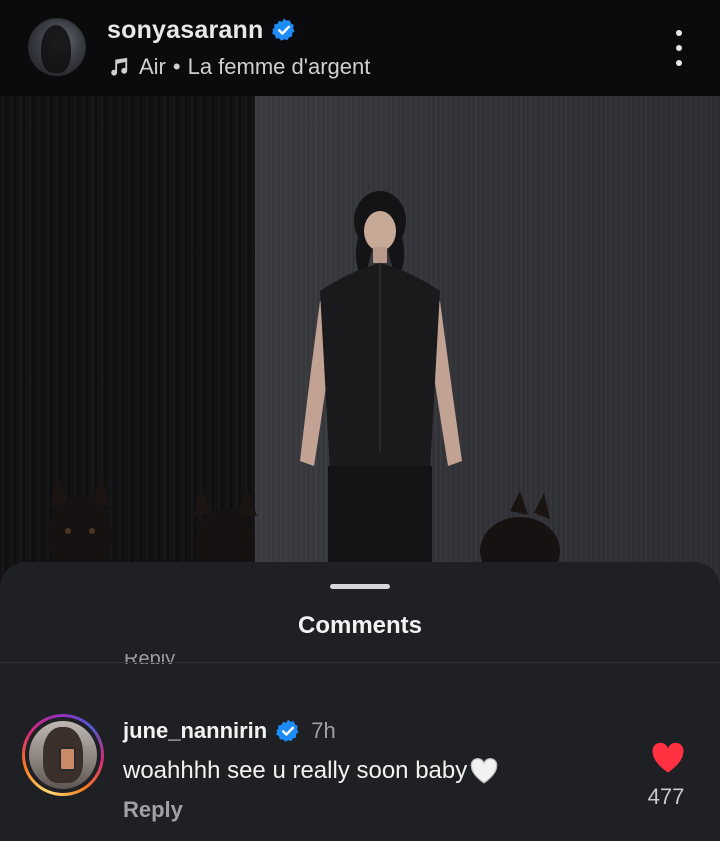  Describe the element at coordinates (119, 66) in the screenshot. I see `music-note-icon` at that location.